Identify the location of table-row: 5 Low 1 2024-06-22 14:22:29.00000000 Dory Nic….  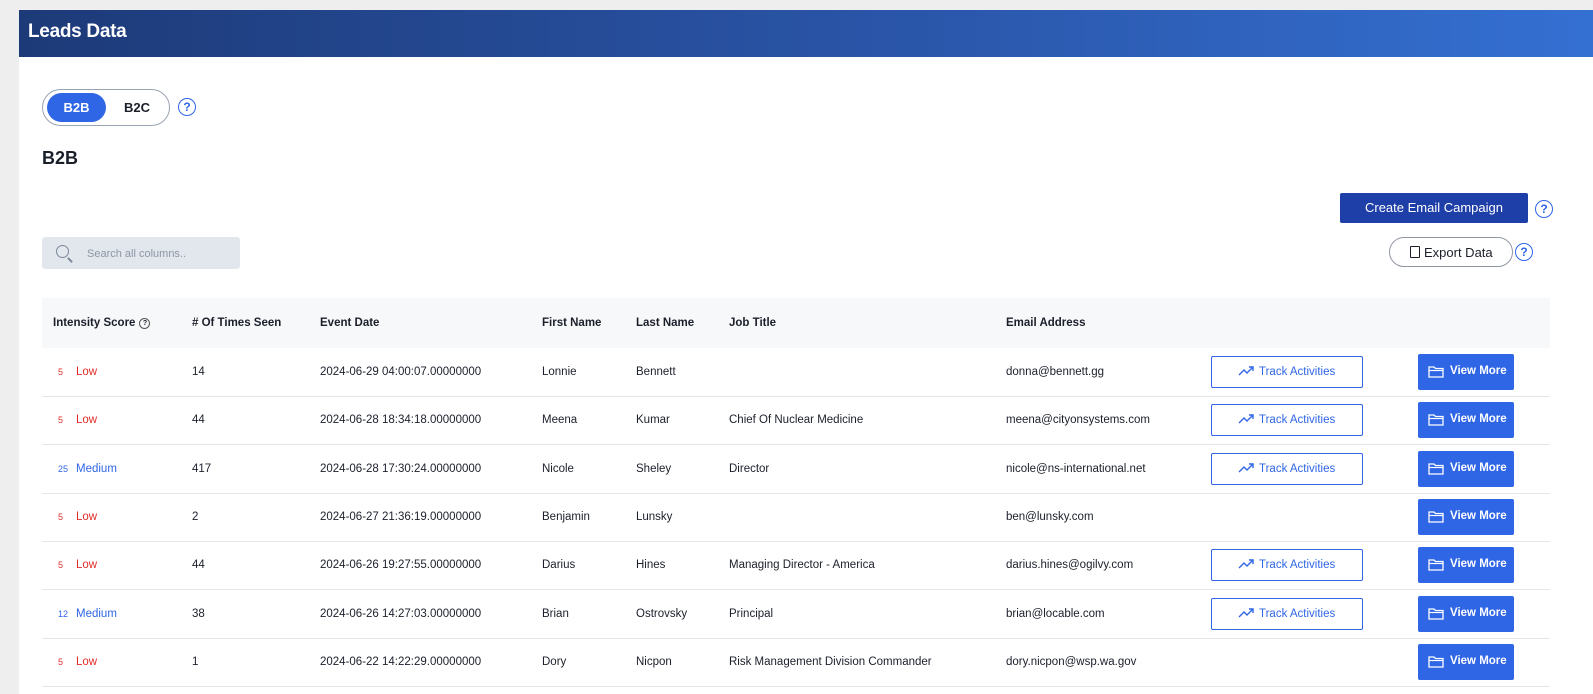
(796, 662).